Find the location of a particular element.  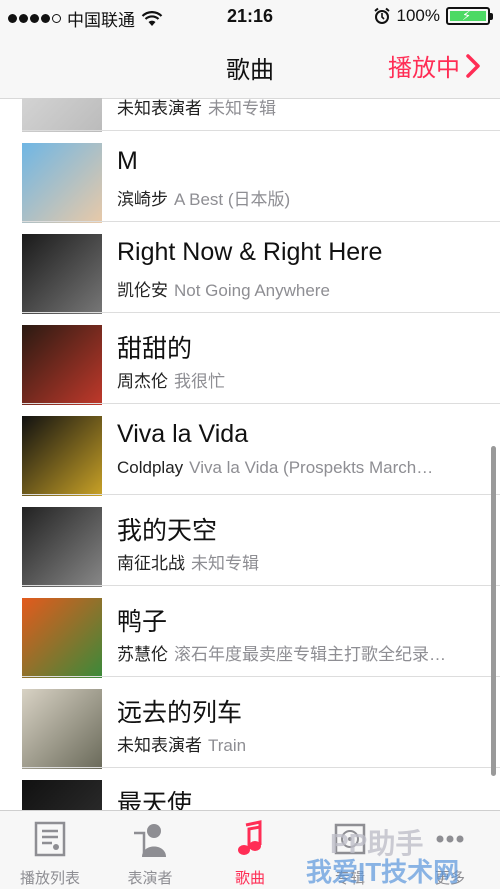

scroll-indicator is located at coordinates (493, 611).